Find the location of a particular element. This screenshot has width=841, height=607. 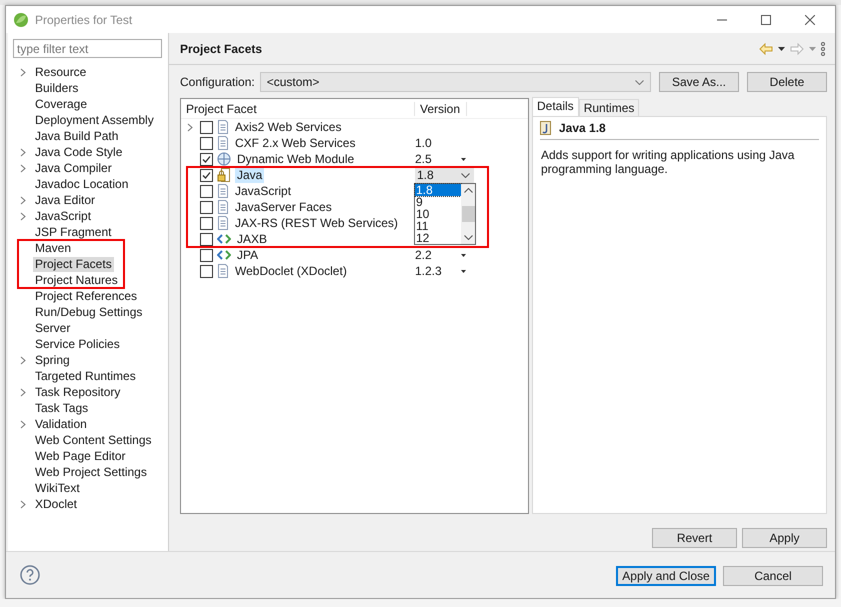

java-file-icon is located at coordinates (545, 128).